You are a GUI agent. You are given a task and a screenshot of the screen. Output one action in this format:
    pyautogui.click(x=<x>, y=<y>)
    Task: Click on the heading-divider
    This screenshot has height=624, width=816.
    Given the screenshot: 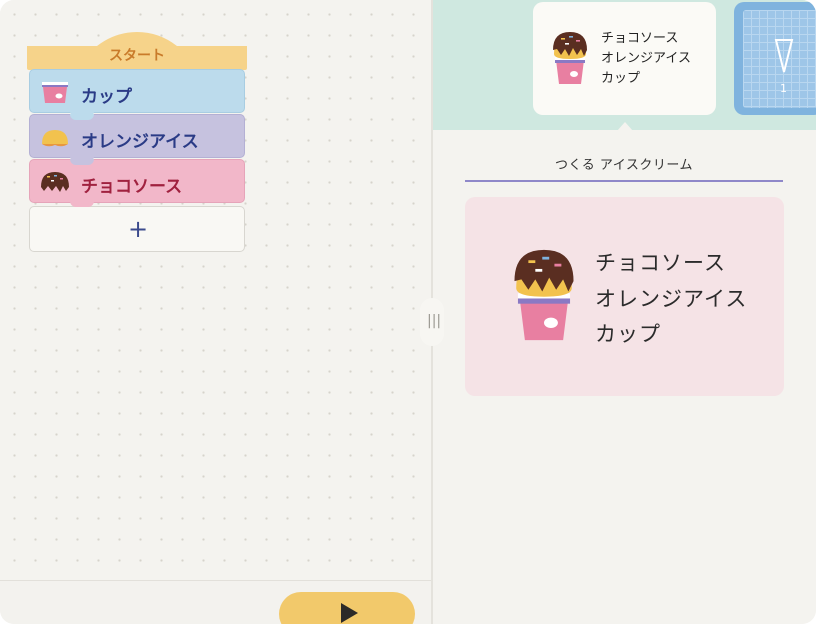 What is the action you would take?
    pyautogui.click(x=624, y=181)
    